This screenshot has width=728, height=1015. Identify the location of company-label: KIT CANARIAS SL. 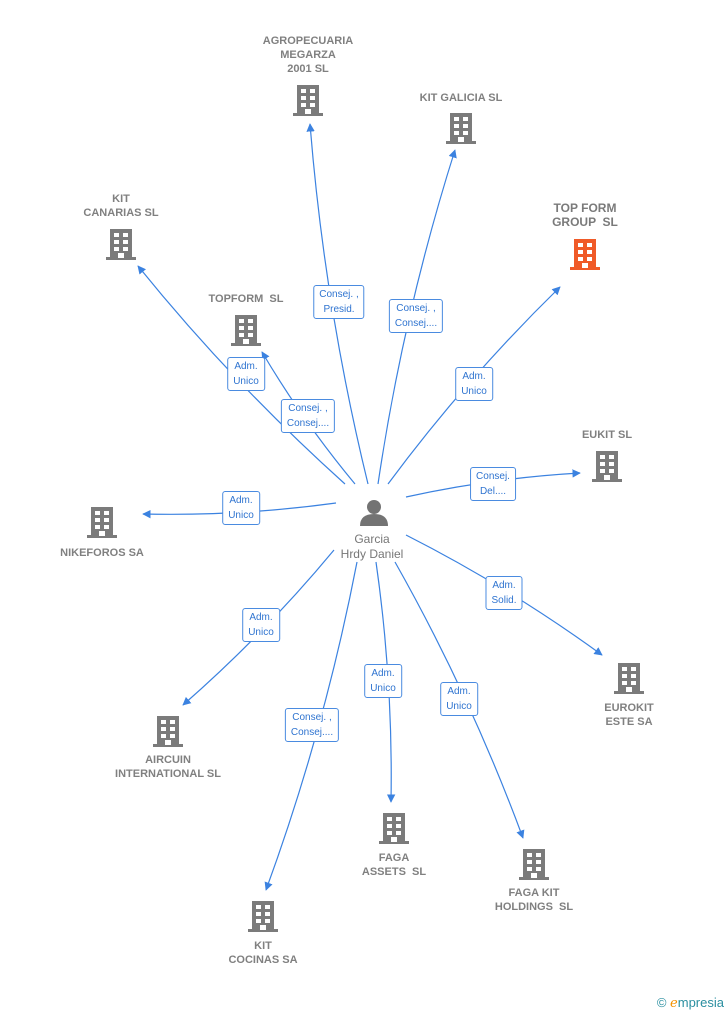
(120, 206).